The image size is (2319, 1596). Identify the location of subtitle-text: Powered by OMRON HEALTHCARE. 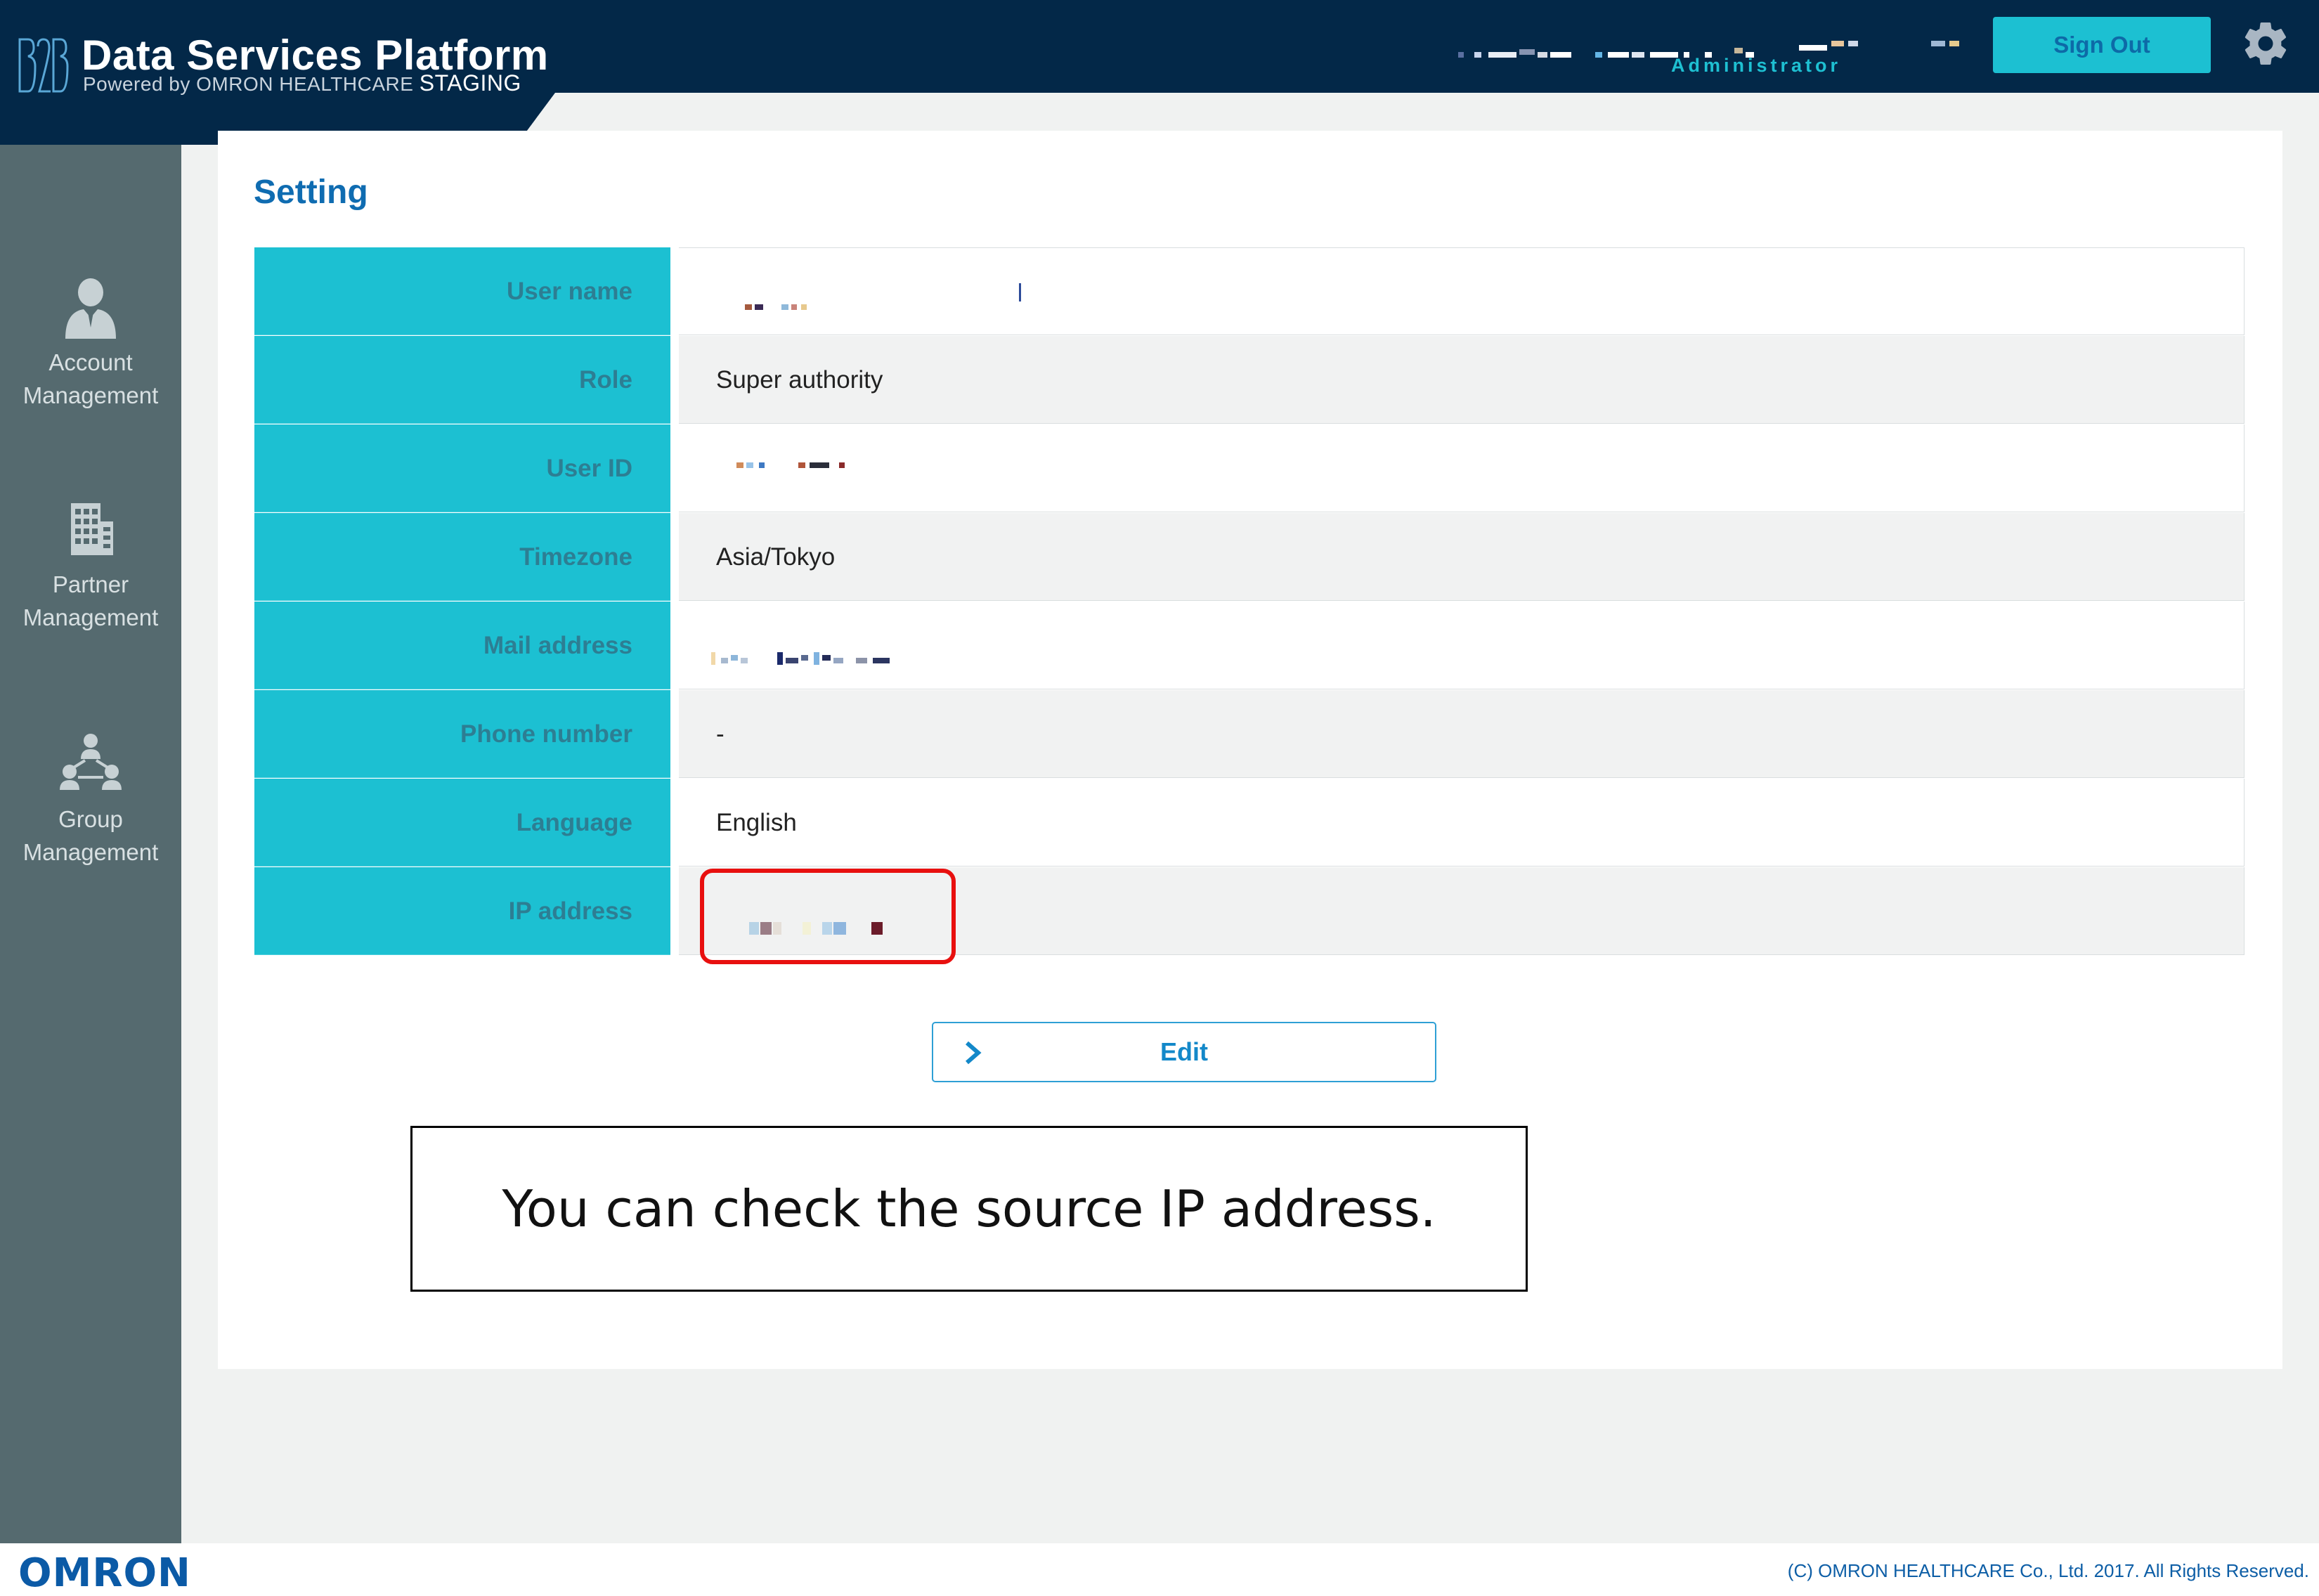
(249, 84).